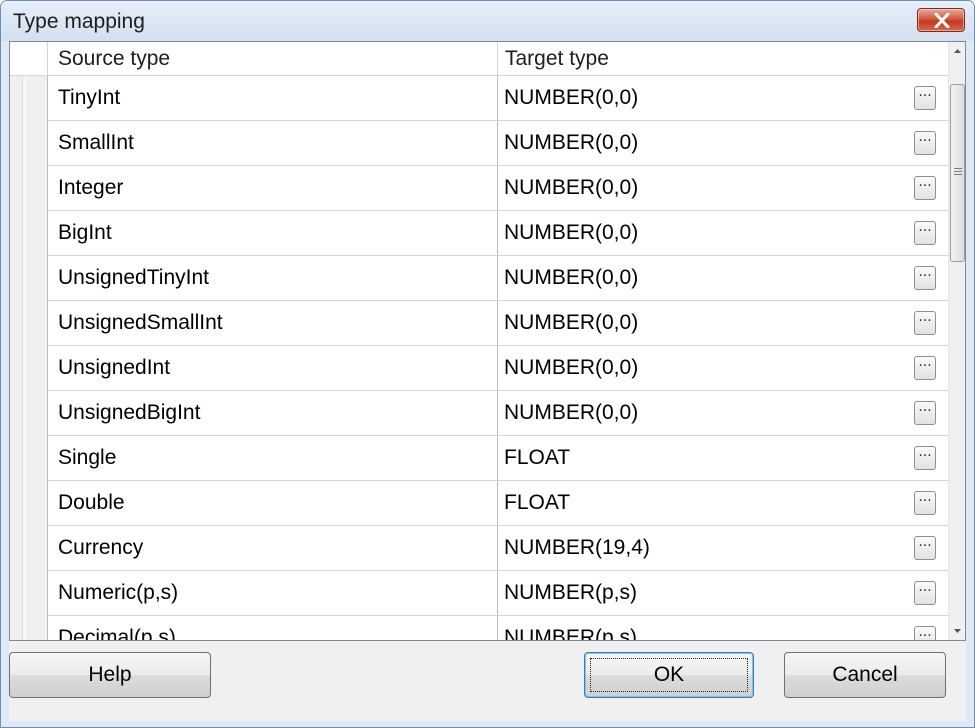 The image size is (975, 728). I want to click on table-row: UnsignedInt NUMBER(0,0) ···, so click(479, 368).